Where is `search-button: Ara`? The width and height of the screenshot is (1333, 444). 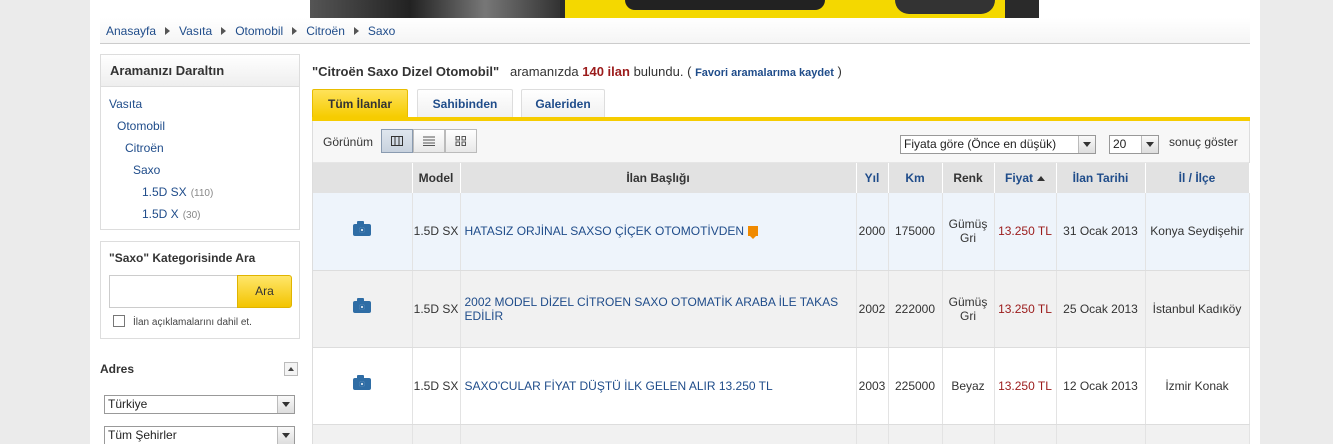 search-button: Ara is located at coordinates (264, 291).